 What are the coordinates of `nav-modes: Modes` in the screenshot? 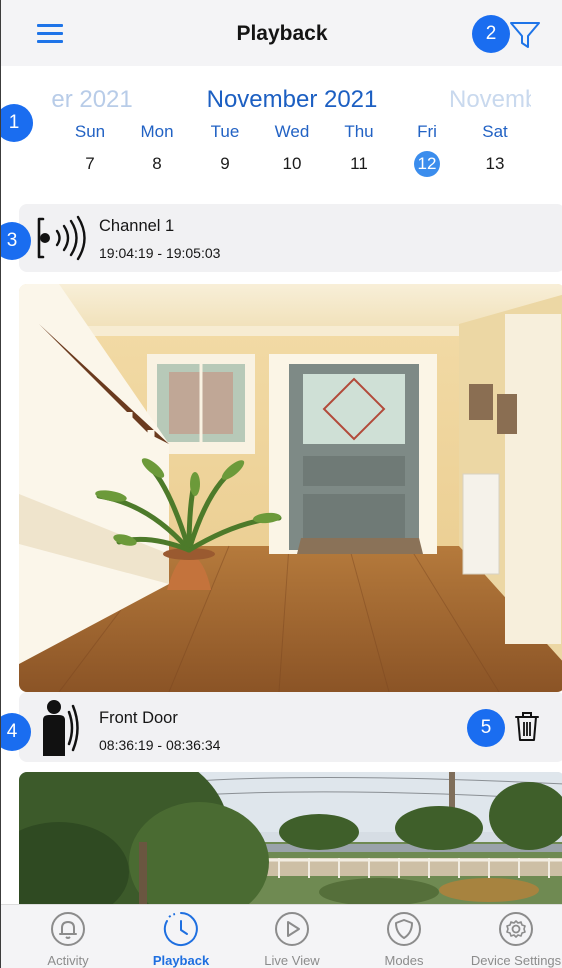 It's located at (404, 939).